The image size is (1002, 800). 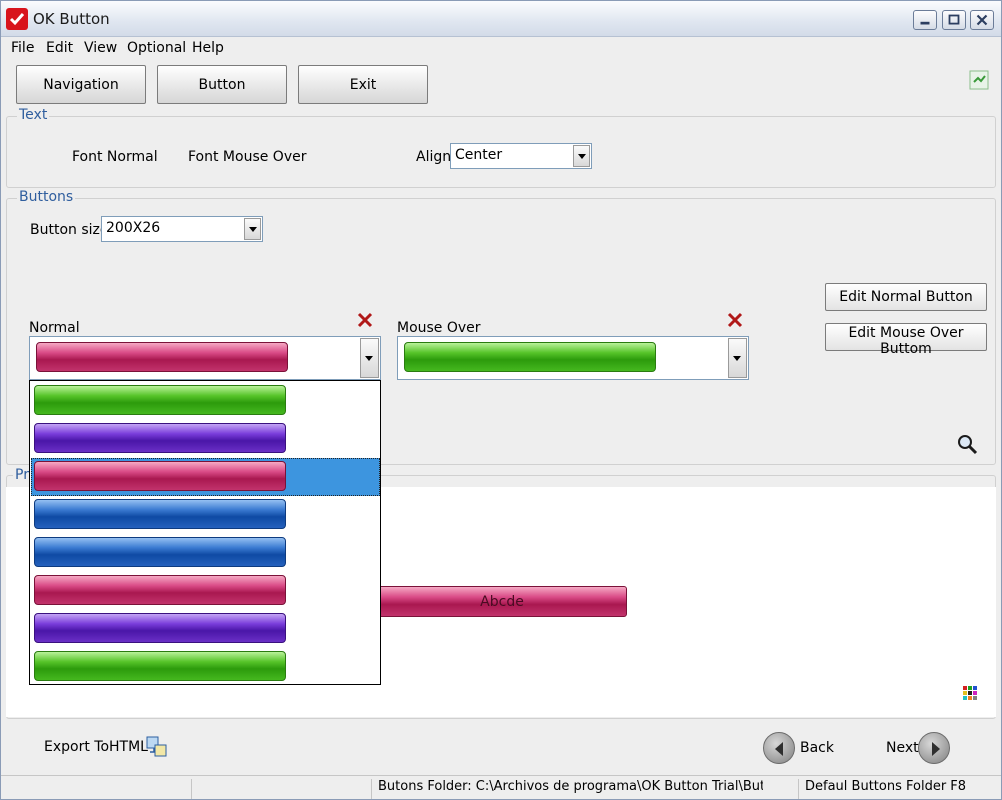 What do you see at coordinates (735, 320) in the screenshot?
I see `delete-mouse-over-icon` at bounding box center [735, 320].